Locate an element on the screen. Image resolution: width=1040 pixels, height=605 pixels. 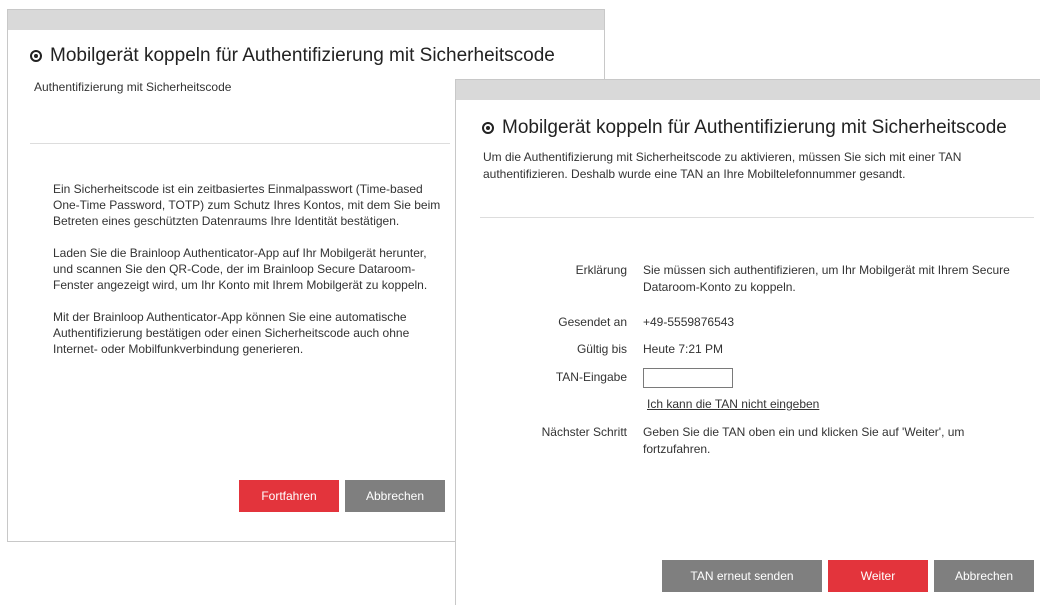
dialog-front-divider is located at coordinates (757, 217).